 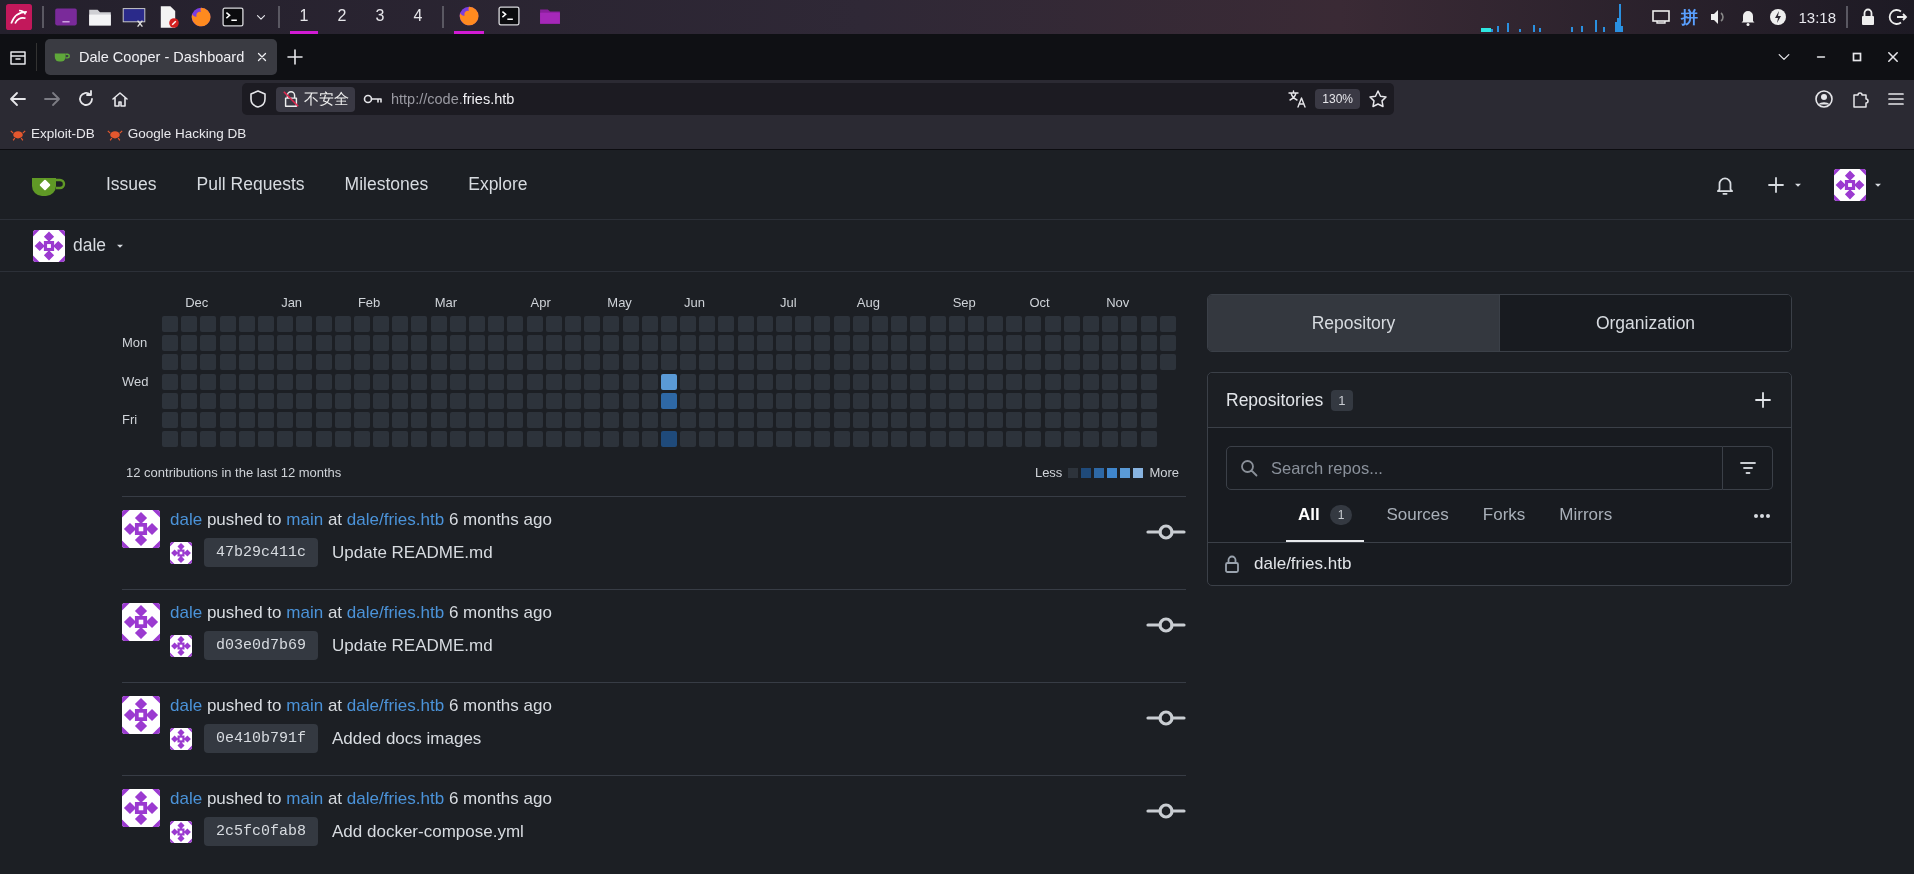 What do you see at coordinates (261, 553) in the screenshot?
I see `commit-sha: 47b29c411c` at bounding box center [261, 553].